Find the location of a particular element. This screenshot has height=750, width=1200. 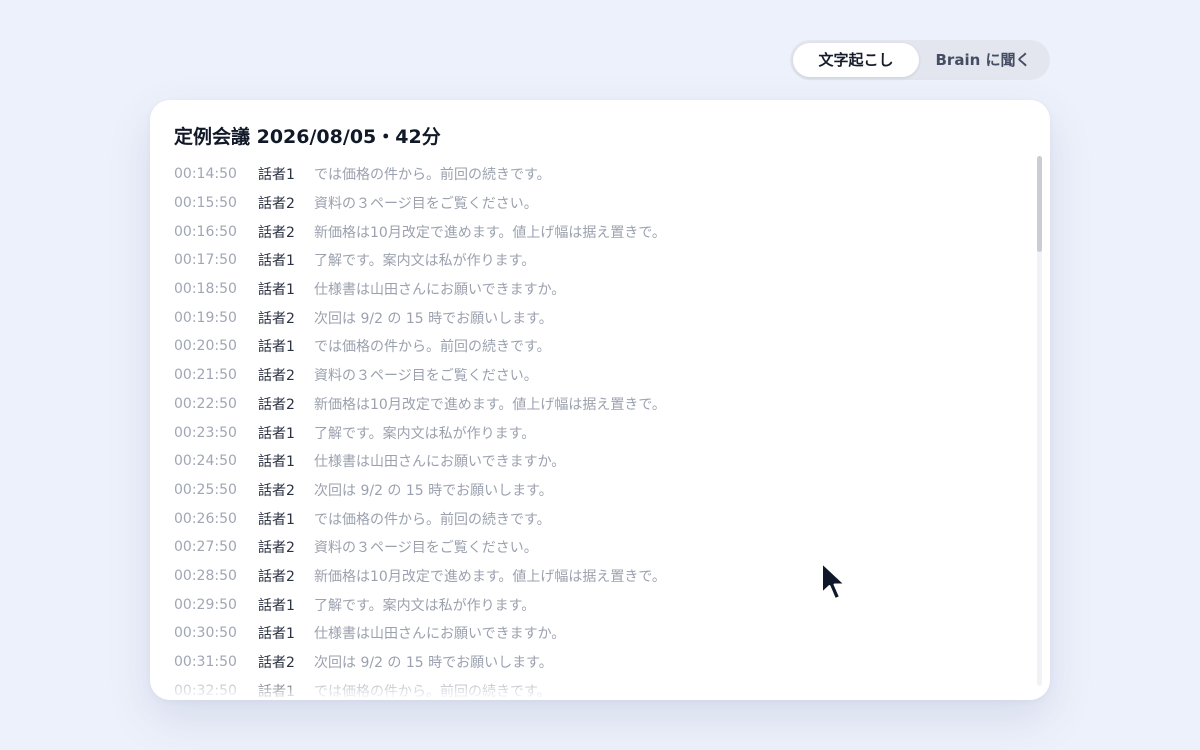

timestamp: 00:32:50 is located at coordinates (205, 690).